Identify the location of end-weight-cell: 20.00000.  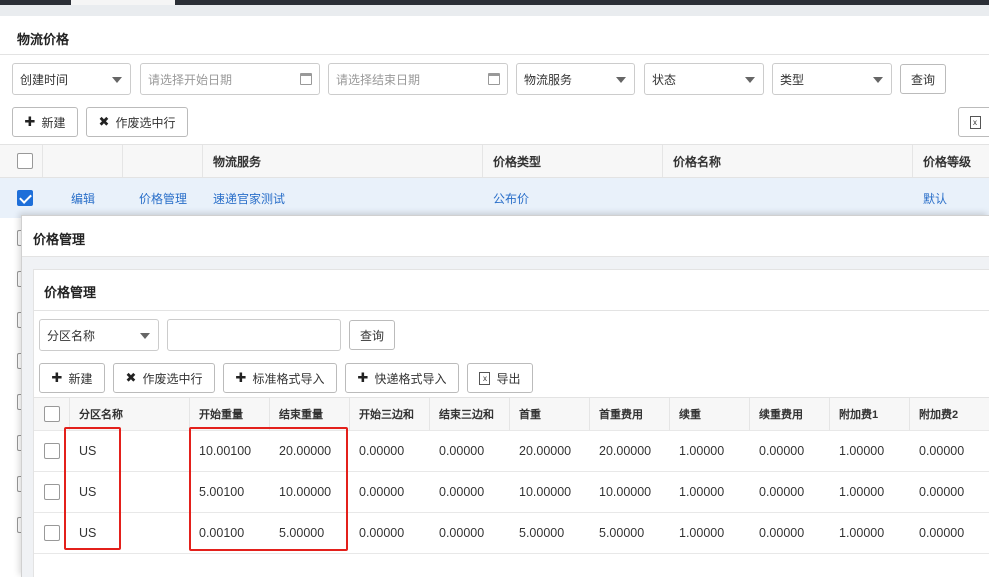
(305, 451).